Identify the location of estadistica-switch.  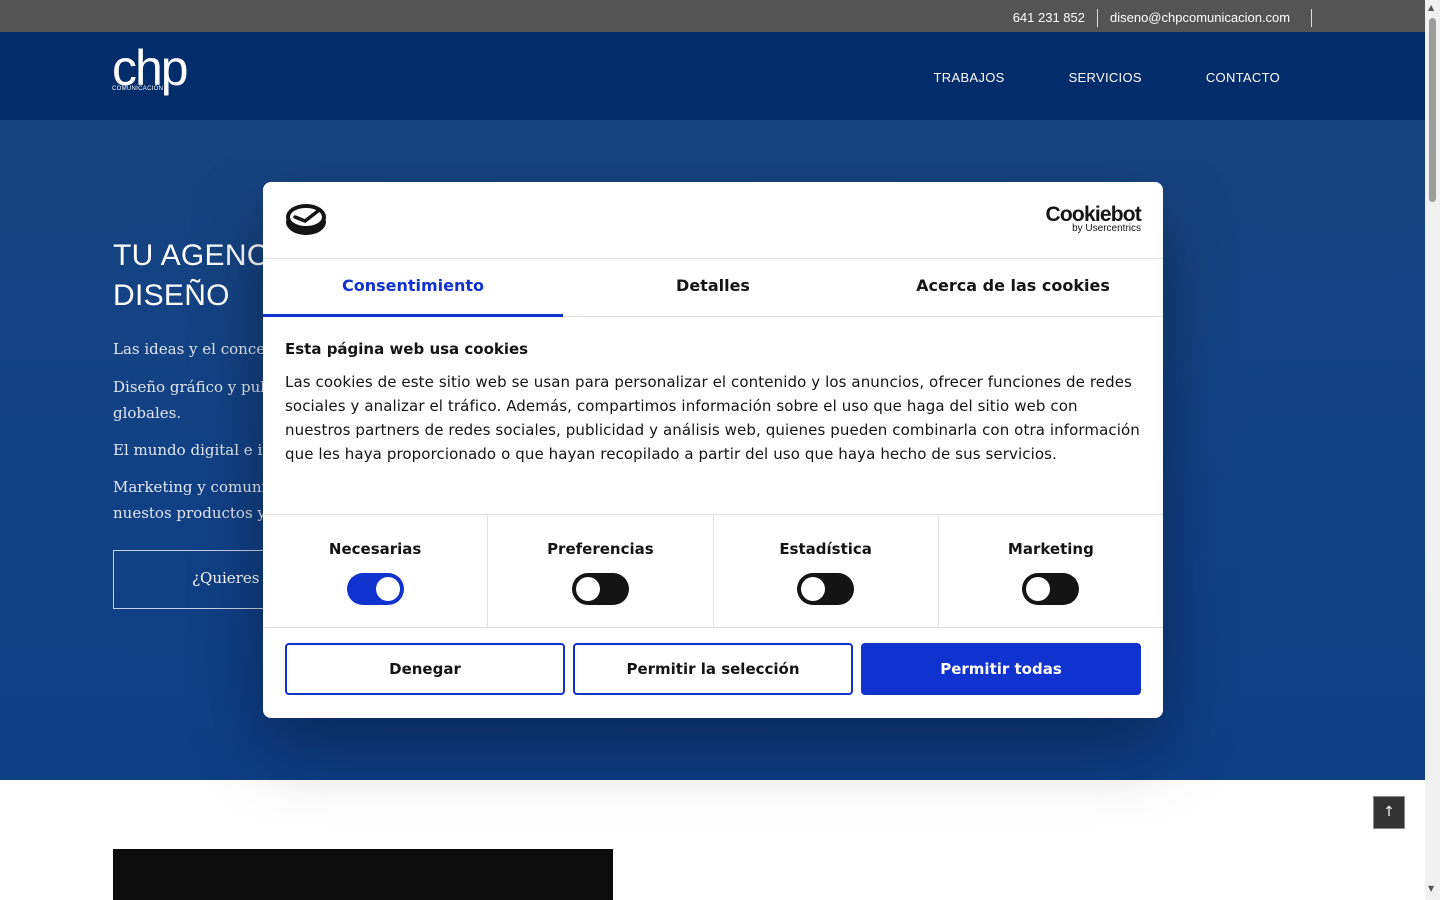
(826, 589).